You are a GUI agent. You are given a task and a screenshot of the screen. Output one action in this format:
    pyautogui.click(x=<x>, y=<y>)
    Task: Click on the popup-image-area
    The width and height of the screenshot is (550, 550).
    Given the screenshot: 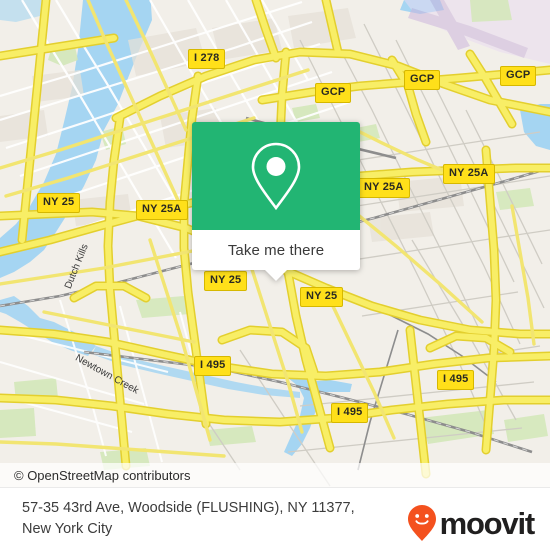 What is the action you would take?
    pyautogui.click(x=276, y=176)
    